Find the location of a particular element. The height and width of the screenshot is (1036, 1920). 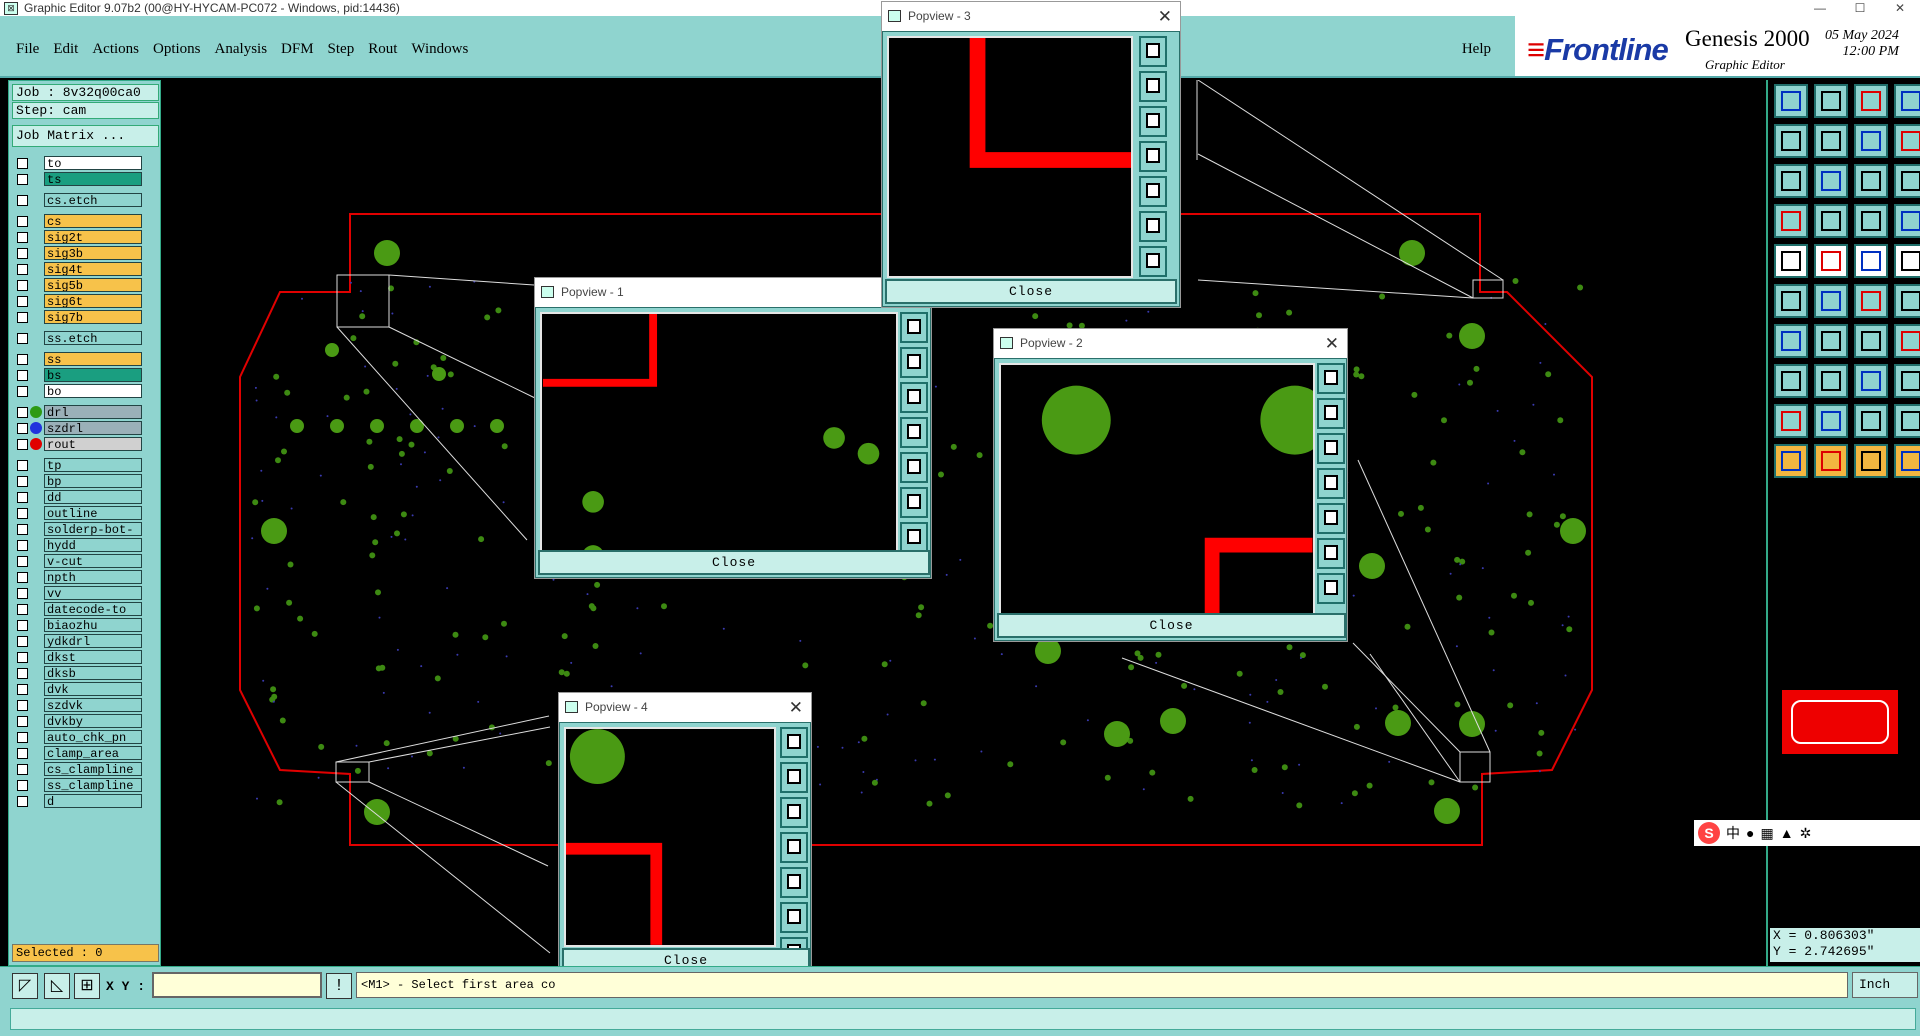

menu-edit: Edit is located at coordinates (65, 49).